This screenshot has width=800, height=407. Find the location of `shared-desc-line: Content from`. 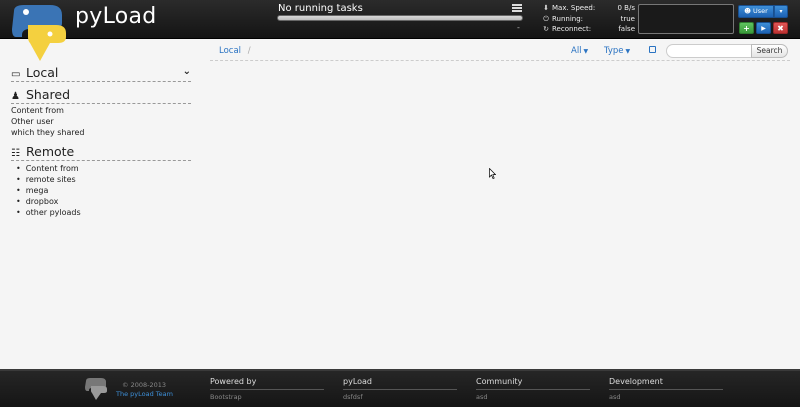

shared-desc-line: Content from is located at coordinates (37, 110).